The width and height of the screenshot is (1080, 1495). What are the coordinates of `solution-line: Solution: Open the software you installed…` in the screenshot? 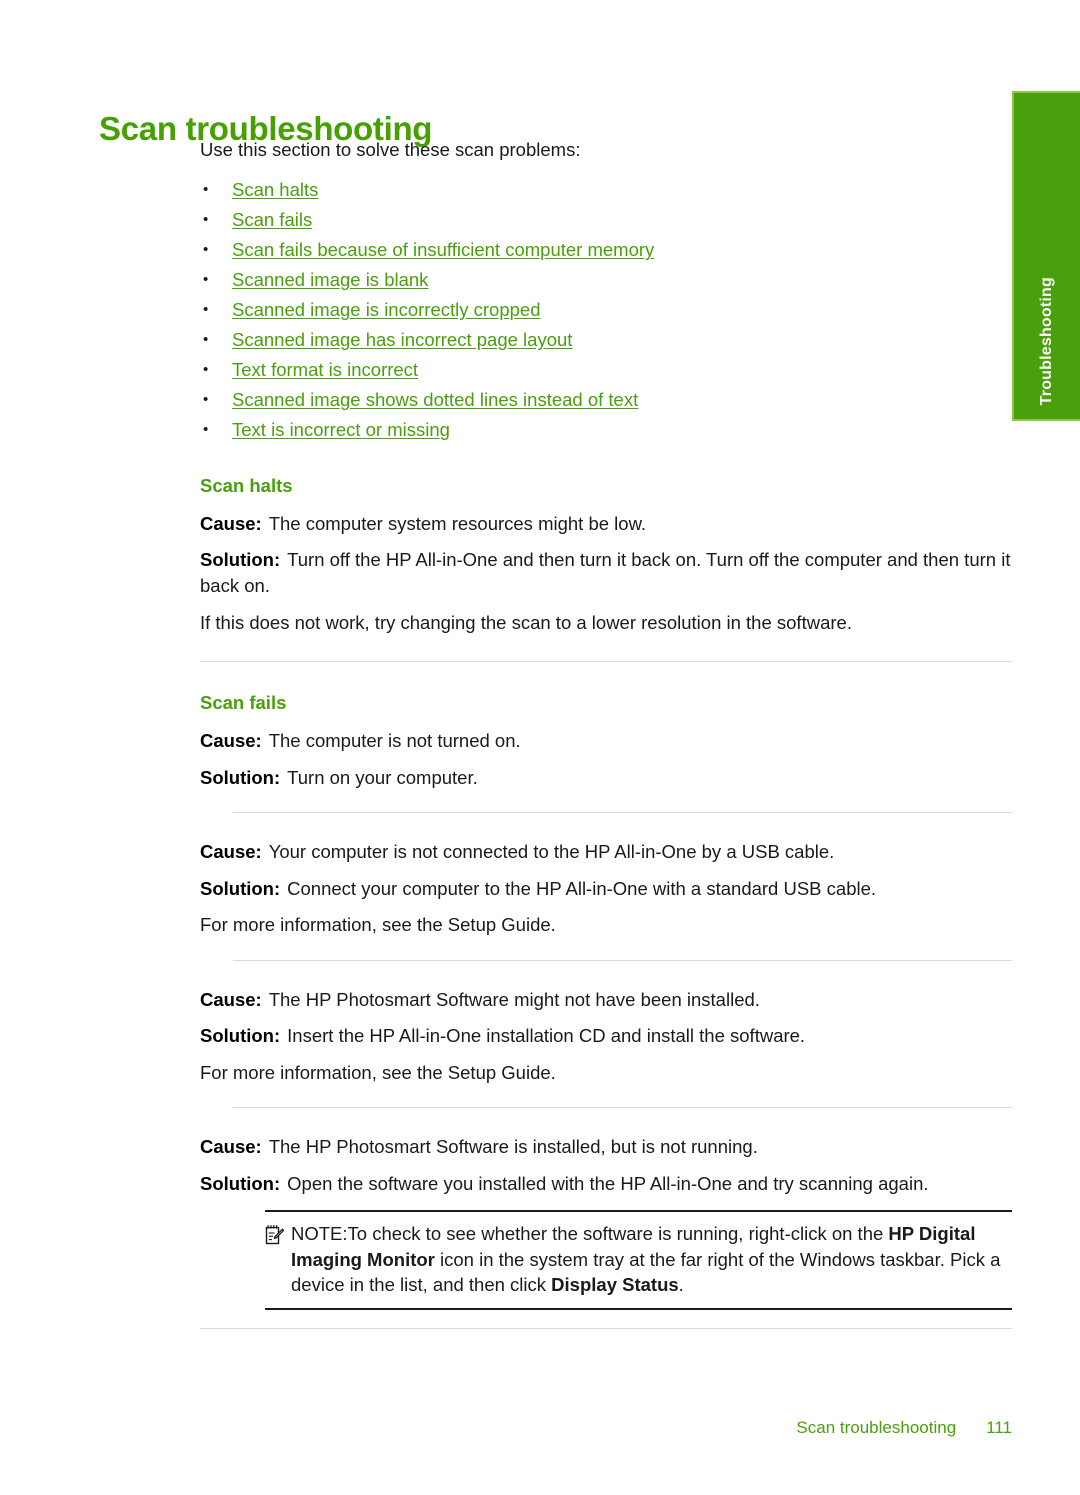 It's located at (606, 1184).